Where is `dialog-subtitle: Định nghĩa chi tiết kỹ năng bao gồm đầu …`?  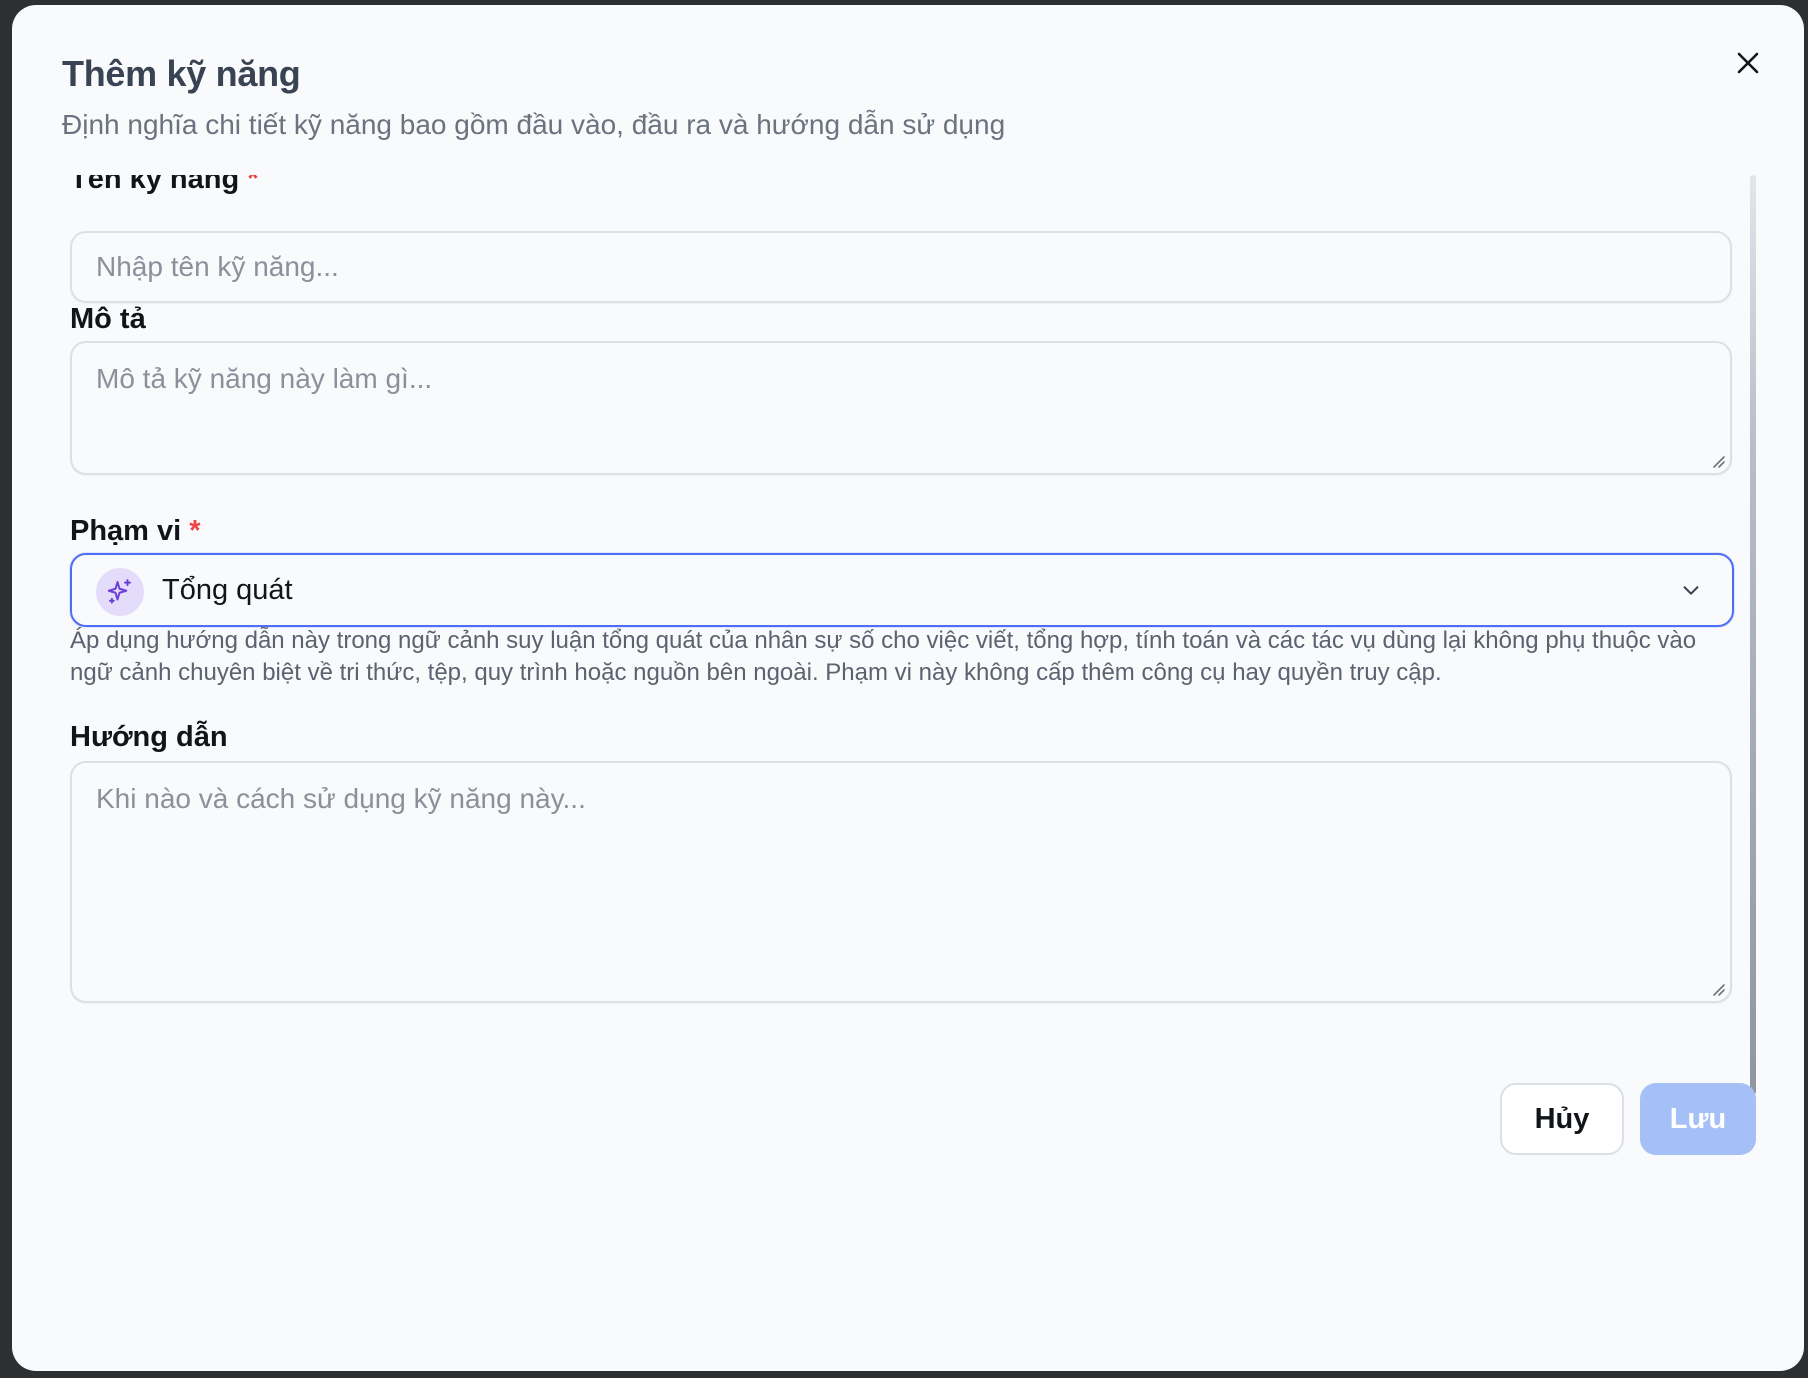 dialog-subtitle: Định nghĩa chi tiết kỹ năng bao gồm đầu … is located at coordinates (534, 124).